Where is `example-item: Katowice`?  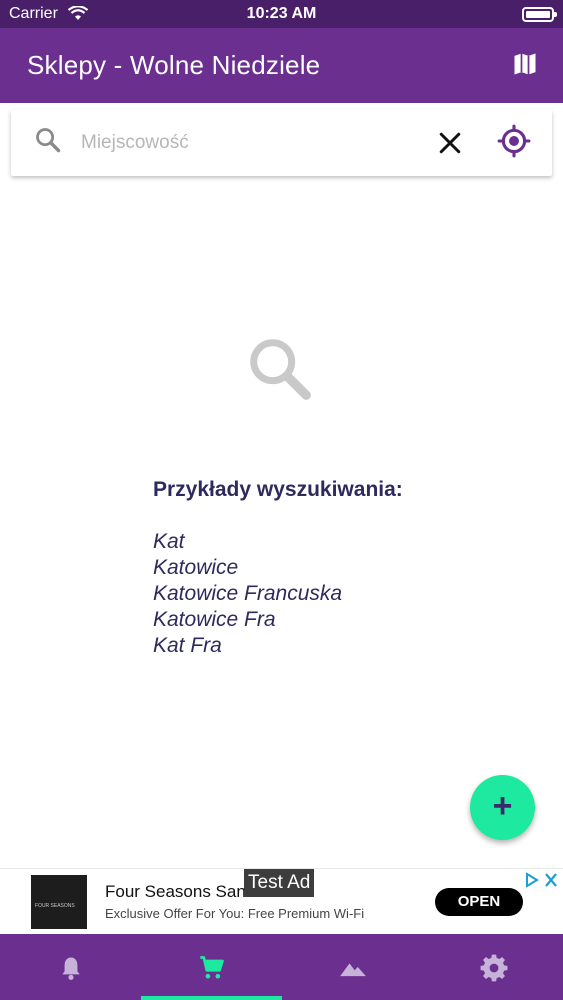 example-item: Katowice is located at coordinates (196, 567).